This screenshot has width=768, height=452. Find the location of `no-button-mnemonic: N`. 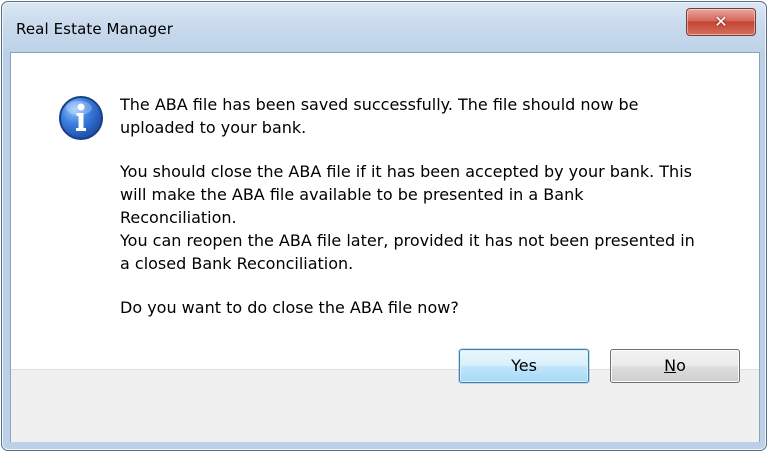

no-button-mnemonic: N is located at coordinates (670, 365).